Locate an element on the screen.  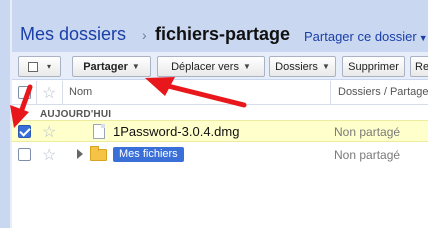
arrow-to-row-checkbox is located at coordinates (21, 106).